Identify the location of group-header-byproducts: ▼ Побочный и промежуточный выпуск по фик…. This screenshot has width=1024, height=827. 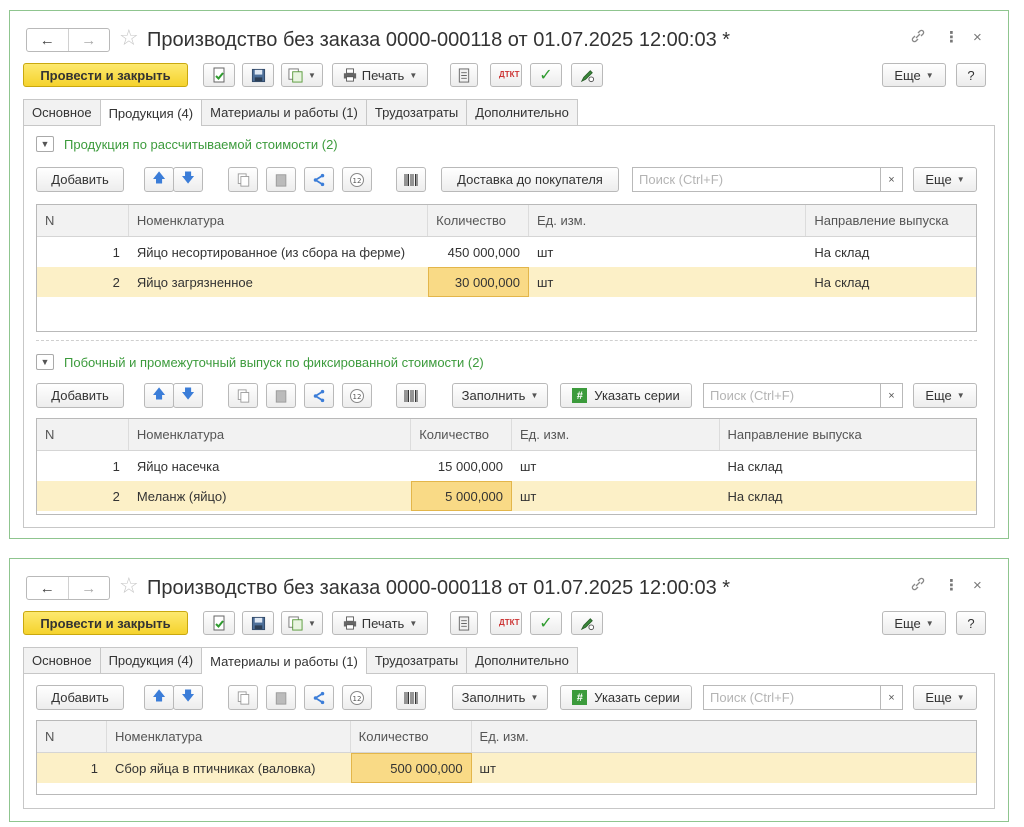
(260, 362).